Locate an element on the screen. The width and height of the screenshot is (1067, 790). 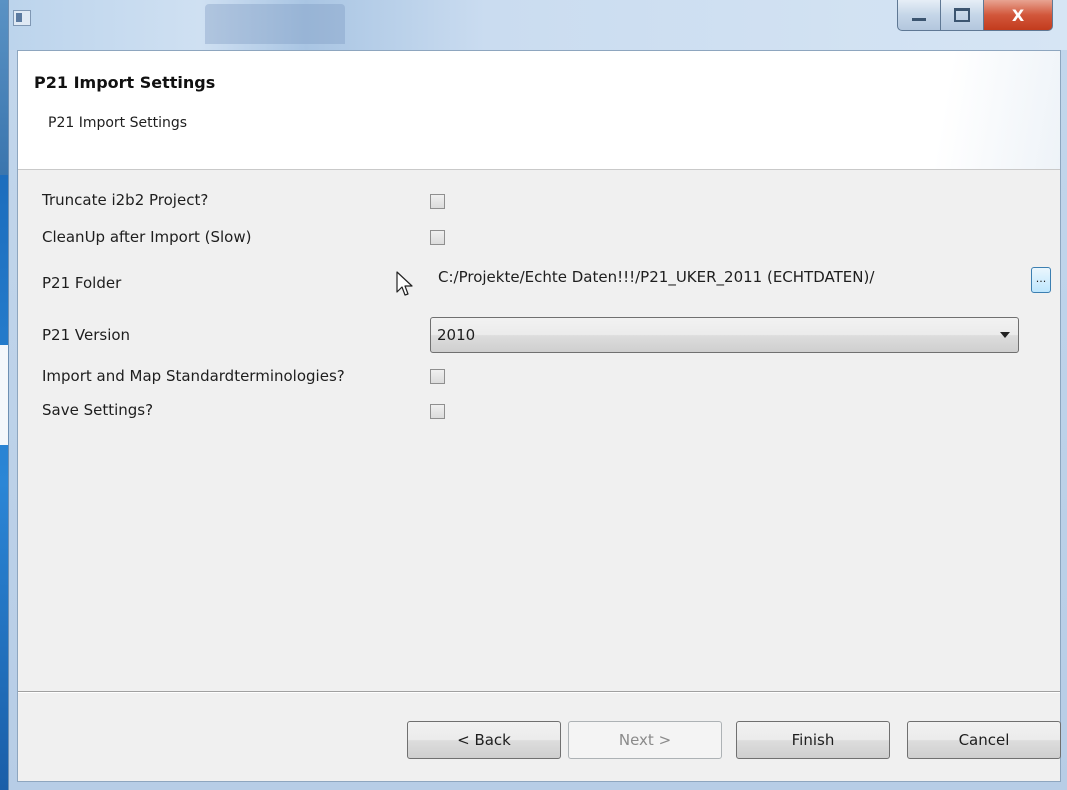
standard-terminologies-checkbox is located at coordinates (437, 376).